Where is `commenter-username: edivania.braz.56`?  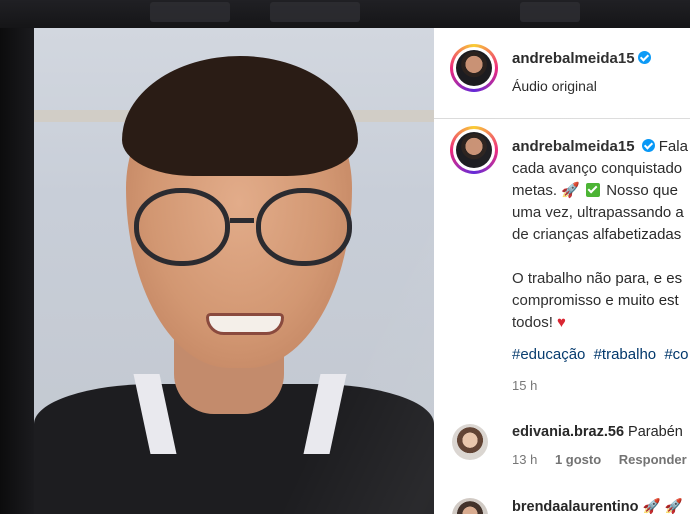 commenter-username: edivania.braz.56 is located at coordinates (568, 432).